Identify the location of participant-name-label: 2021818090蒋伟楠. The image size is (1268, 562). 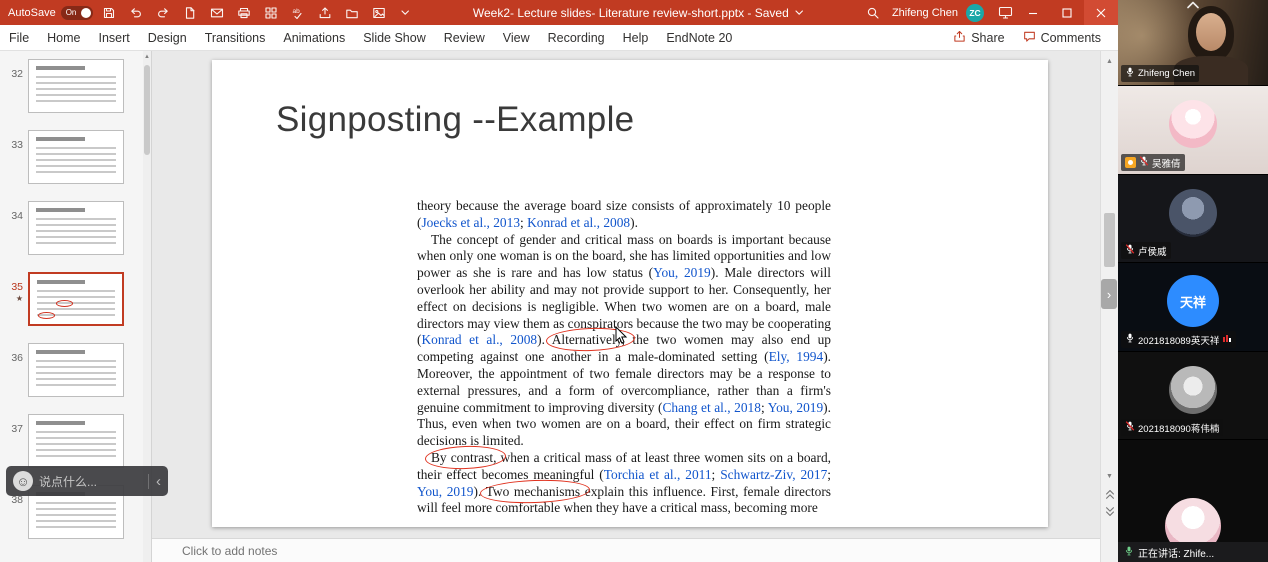
(1172, 427).